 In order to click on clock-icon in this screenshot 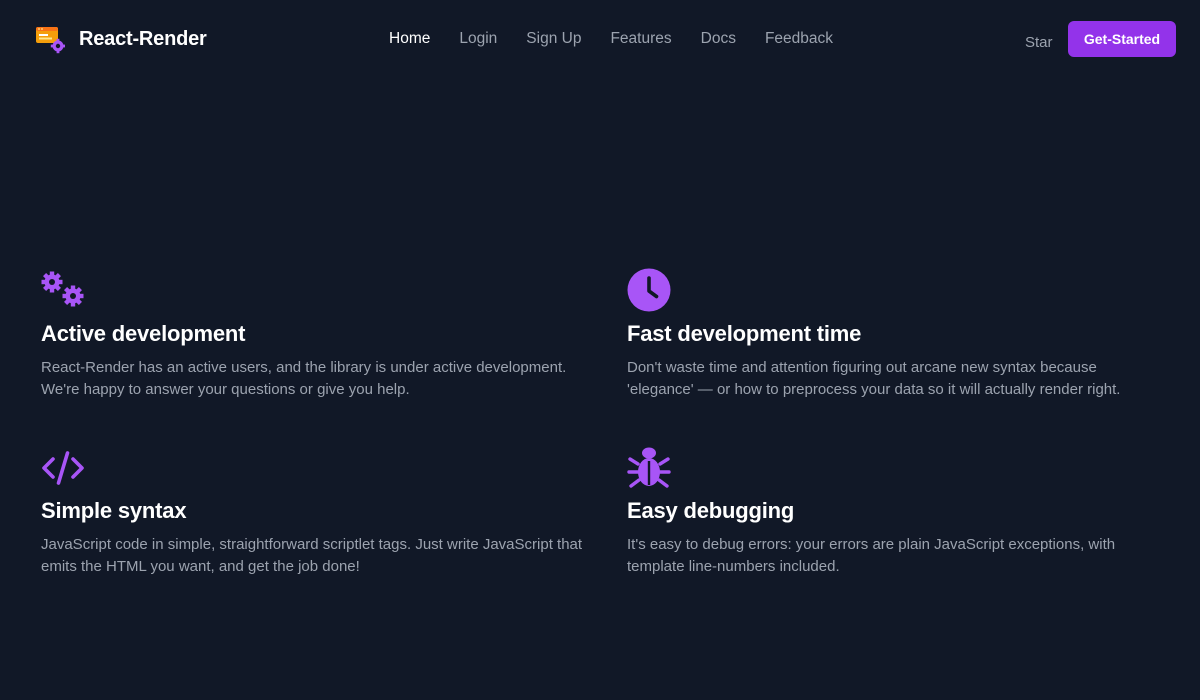, I will do `click(649, 290)`.